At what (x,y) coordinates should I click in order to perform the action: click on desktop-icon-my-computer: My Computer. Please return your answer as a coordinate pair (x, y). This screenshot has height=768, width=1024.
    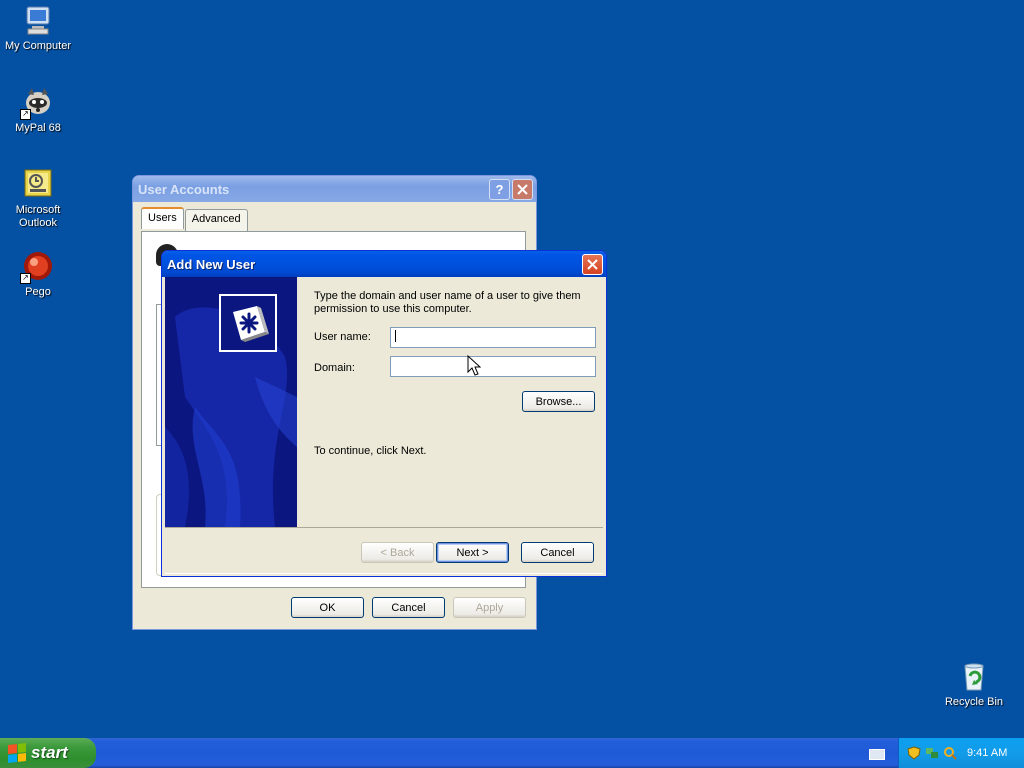
    Looking at the image, I should click on (38, 28).